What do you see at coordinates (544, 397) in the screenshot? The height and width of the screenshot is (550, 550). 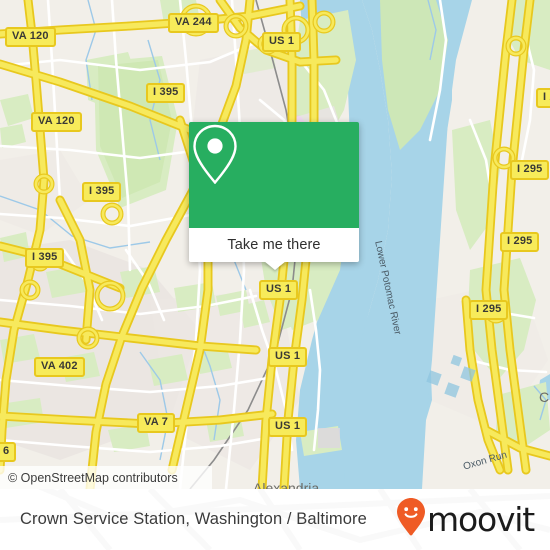 I see `place-label: C` at bounding box center [544, 397].